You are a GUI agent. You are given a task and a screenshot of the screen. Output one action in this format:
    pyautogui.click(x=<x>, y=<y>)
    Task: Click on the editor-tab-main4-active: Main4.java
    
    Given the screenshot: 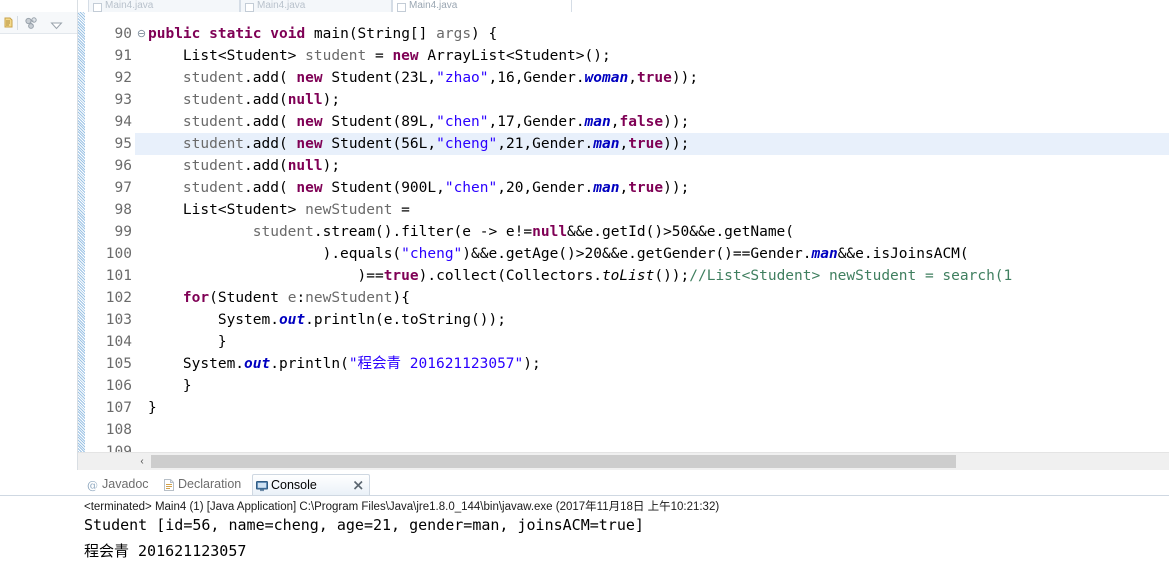 What is the action you would take?
    pyautogui.click(x=482, y=6)
    